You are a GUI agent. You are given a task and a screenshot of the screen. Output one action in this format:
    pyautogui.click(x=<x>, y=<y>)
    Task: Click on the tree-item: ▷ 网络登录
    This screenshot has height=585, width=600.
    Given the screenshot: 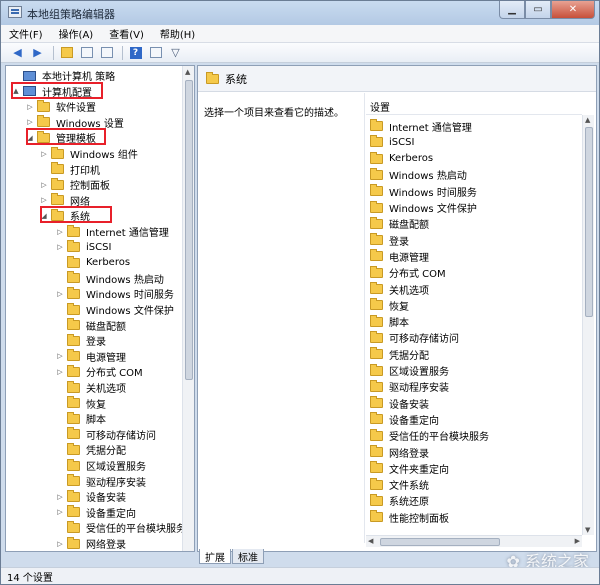 What is the action you would take?
    pyautogui.click(x=91, y=543)
    